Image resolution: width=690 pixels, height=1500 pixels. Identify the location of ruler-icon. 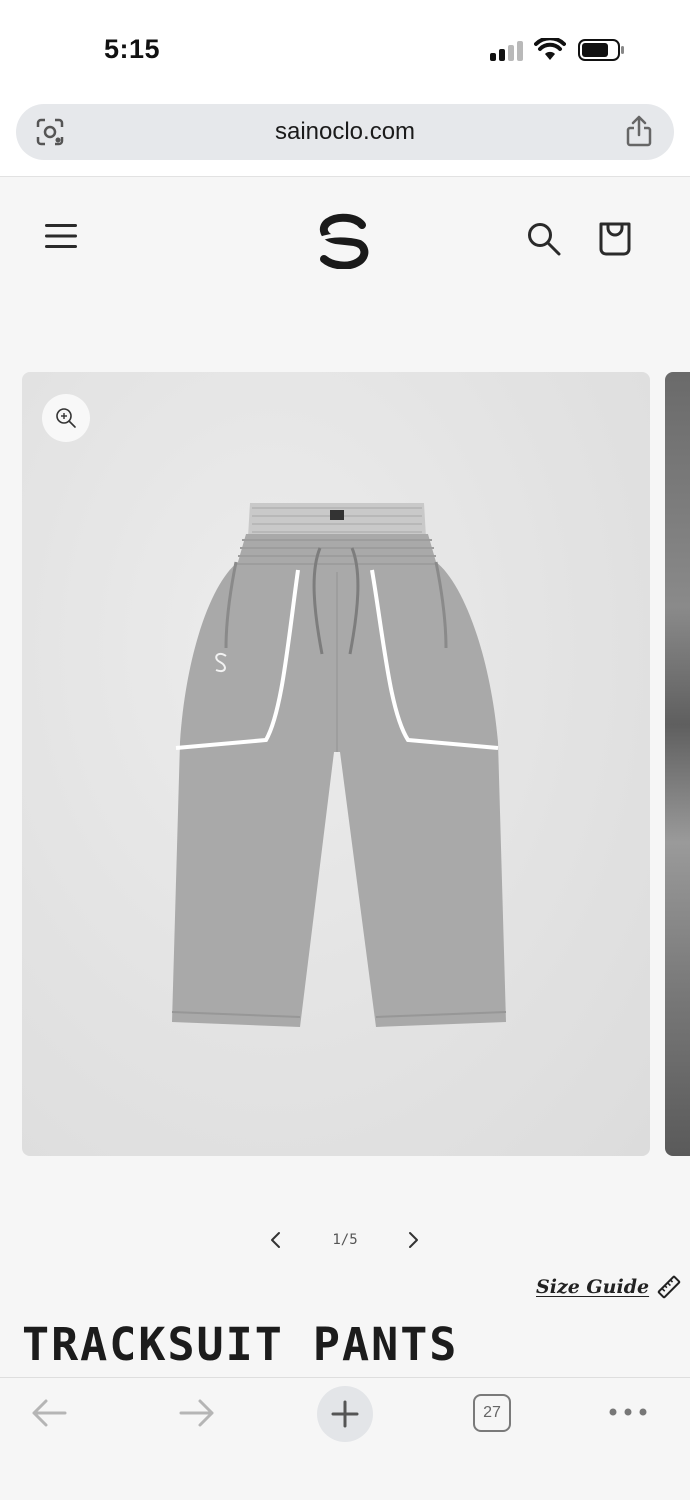
(669, 1287).